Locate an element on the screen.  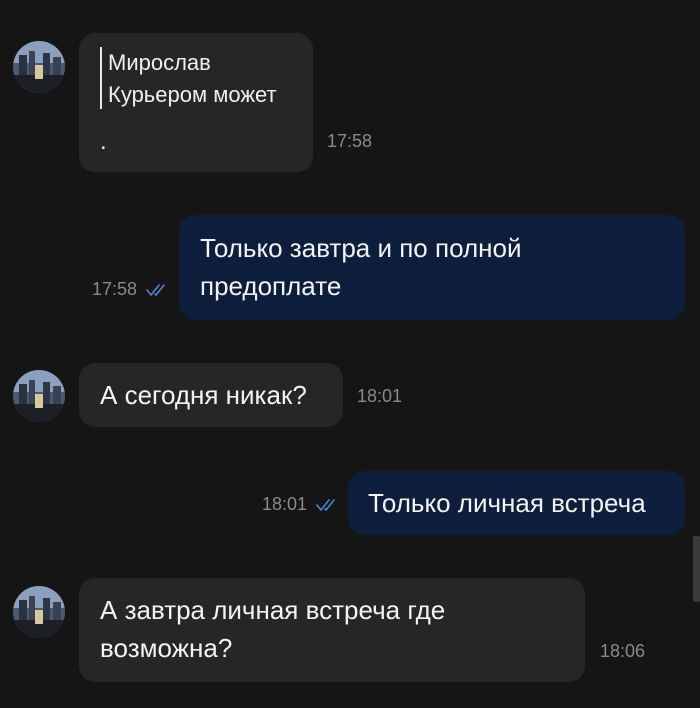
message-bubble-outgoing: Только завтра и по полной предоплате is located at coordinates (432, 267).